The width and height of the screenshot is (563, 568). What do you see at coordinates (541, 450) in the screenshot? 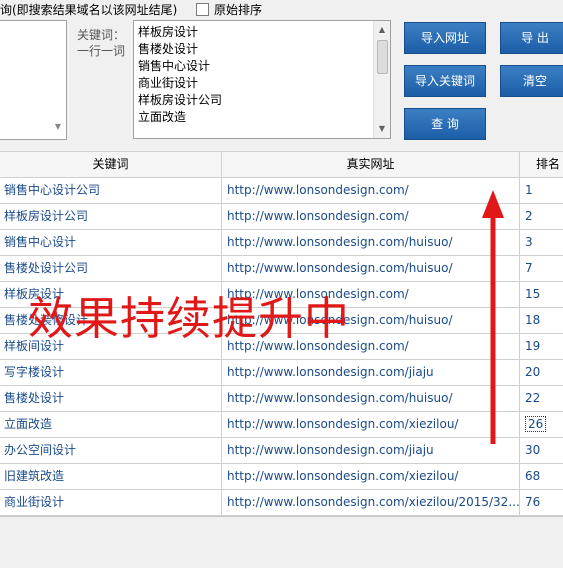
I see `rank-cell: 30` at bounding box center [541, 450].